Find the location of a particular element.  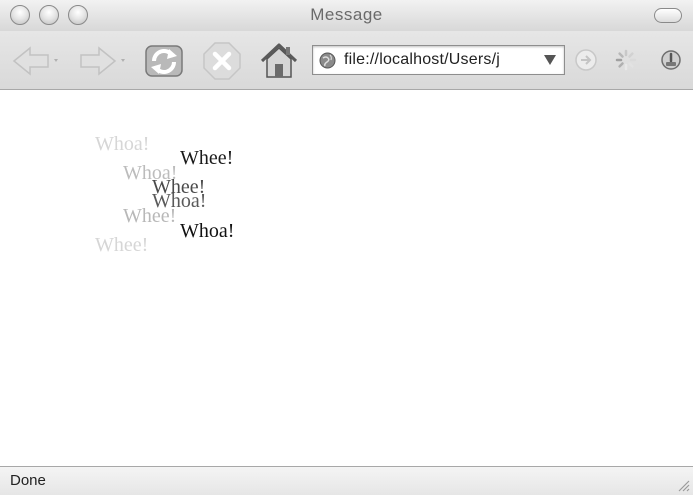

home-icon is located at coordinates (279, 60).